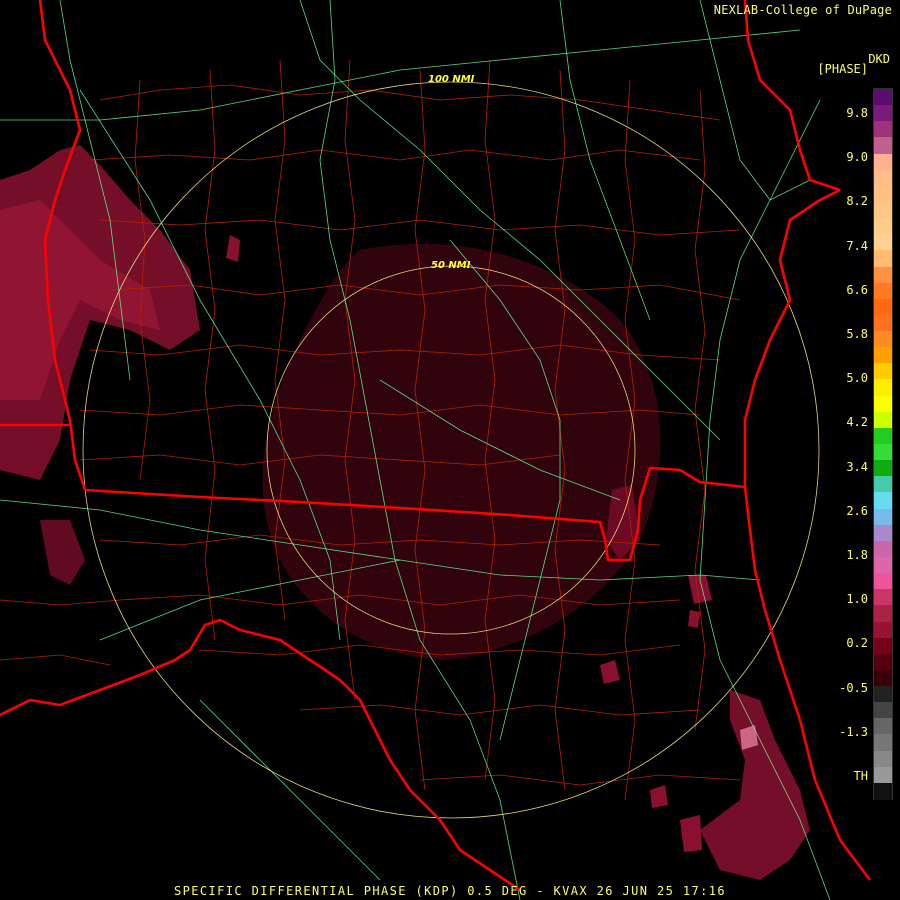  I want to click on legend-tick-label: TH, so click(860, 776).